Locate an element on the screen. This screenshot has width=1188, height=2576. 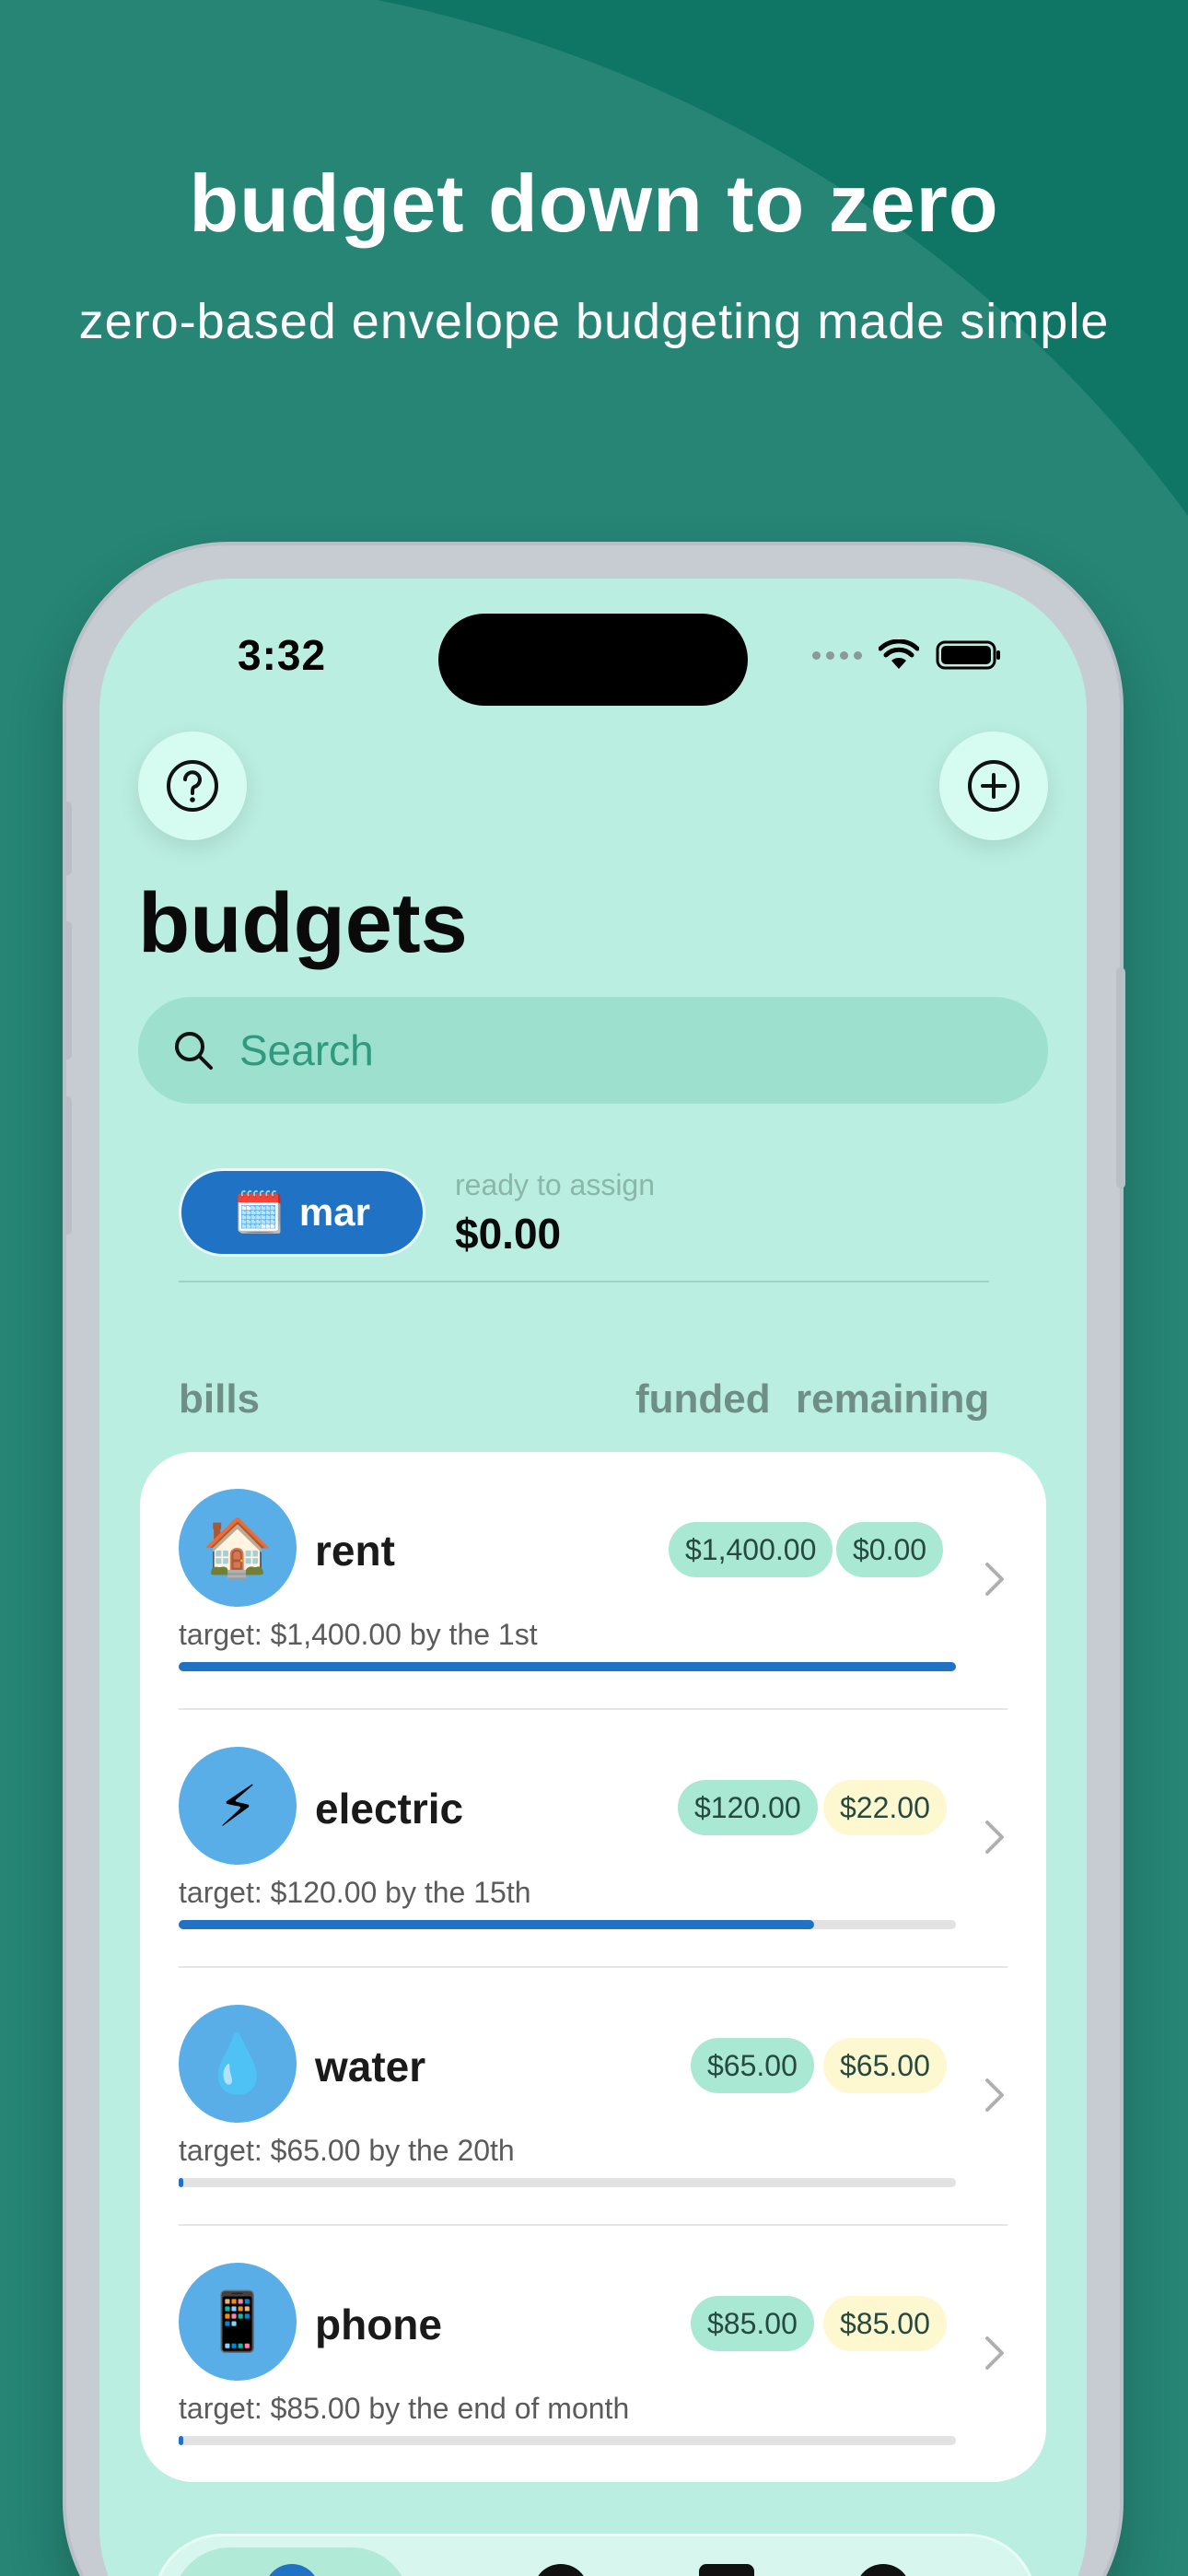
funded-badge: $65.00 is located at coordinates (753, 2065).